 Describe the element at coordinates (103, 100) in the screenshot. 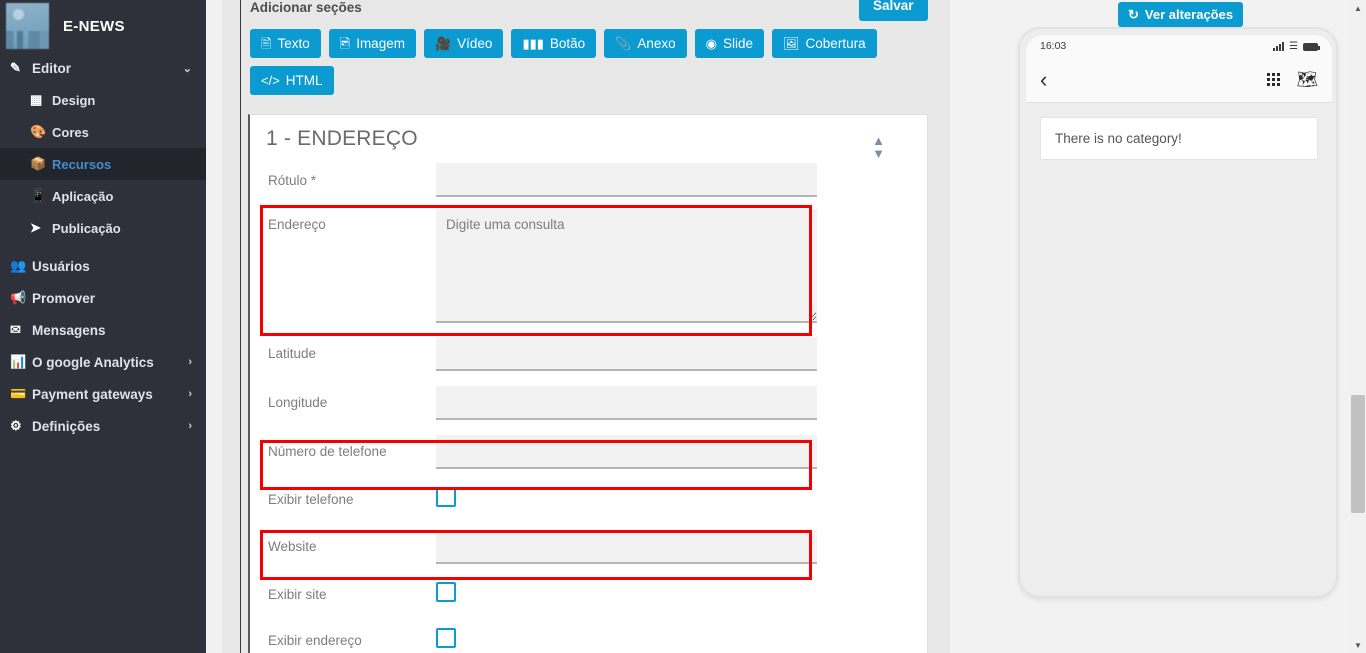

I see `sidebar-item-design: ▦ Design` at that location.